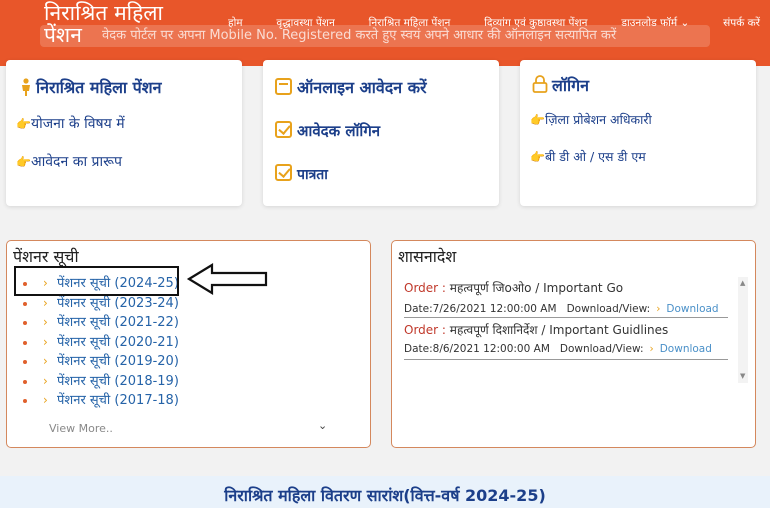 The width and height of the screenshot is (770, 508). Describe the element at coordinates (381, 133) in the screenshot. I see `card-apply-online: ऑनलाइन आवेदन करें आवेदक लॉगिन पात्रता` at that location.